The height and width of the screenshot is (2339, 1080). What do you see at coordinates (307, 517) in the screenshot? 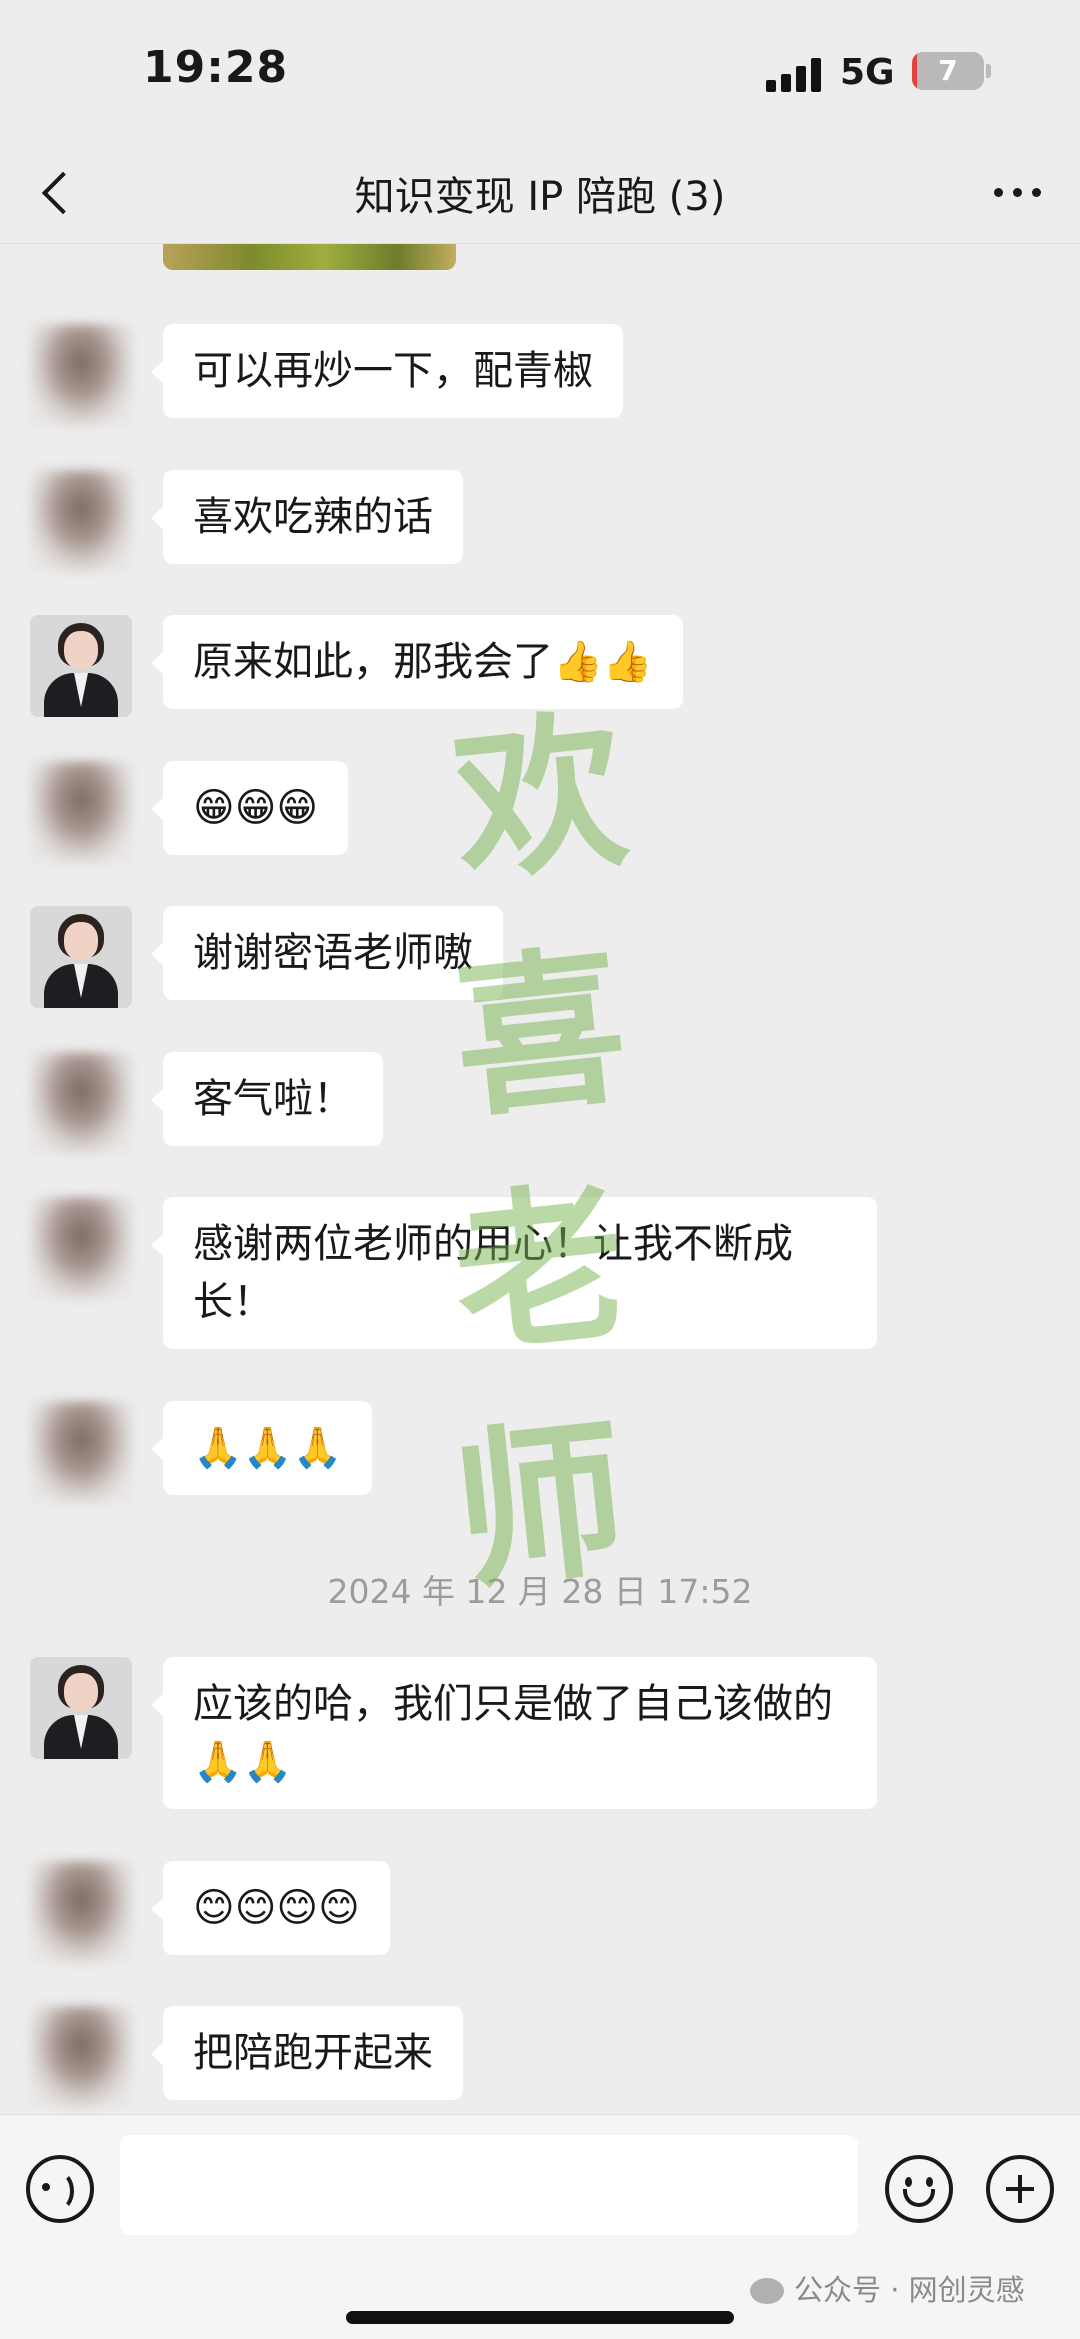
I see `message-bubble: 喜欢吃辣的话` at bounding box center [307, 517].